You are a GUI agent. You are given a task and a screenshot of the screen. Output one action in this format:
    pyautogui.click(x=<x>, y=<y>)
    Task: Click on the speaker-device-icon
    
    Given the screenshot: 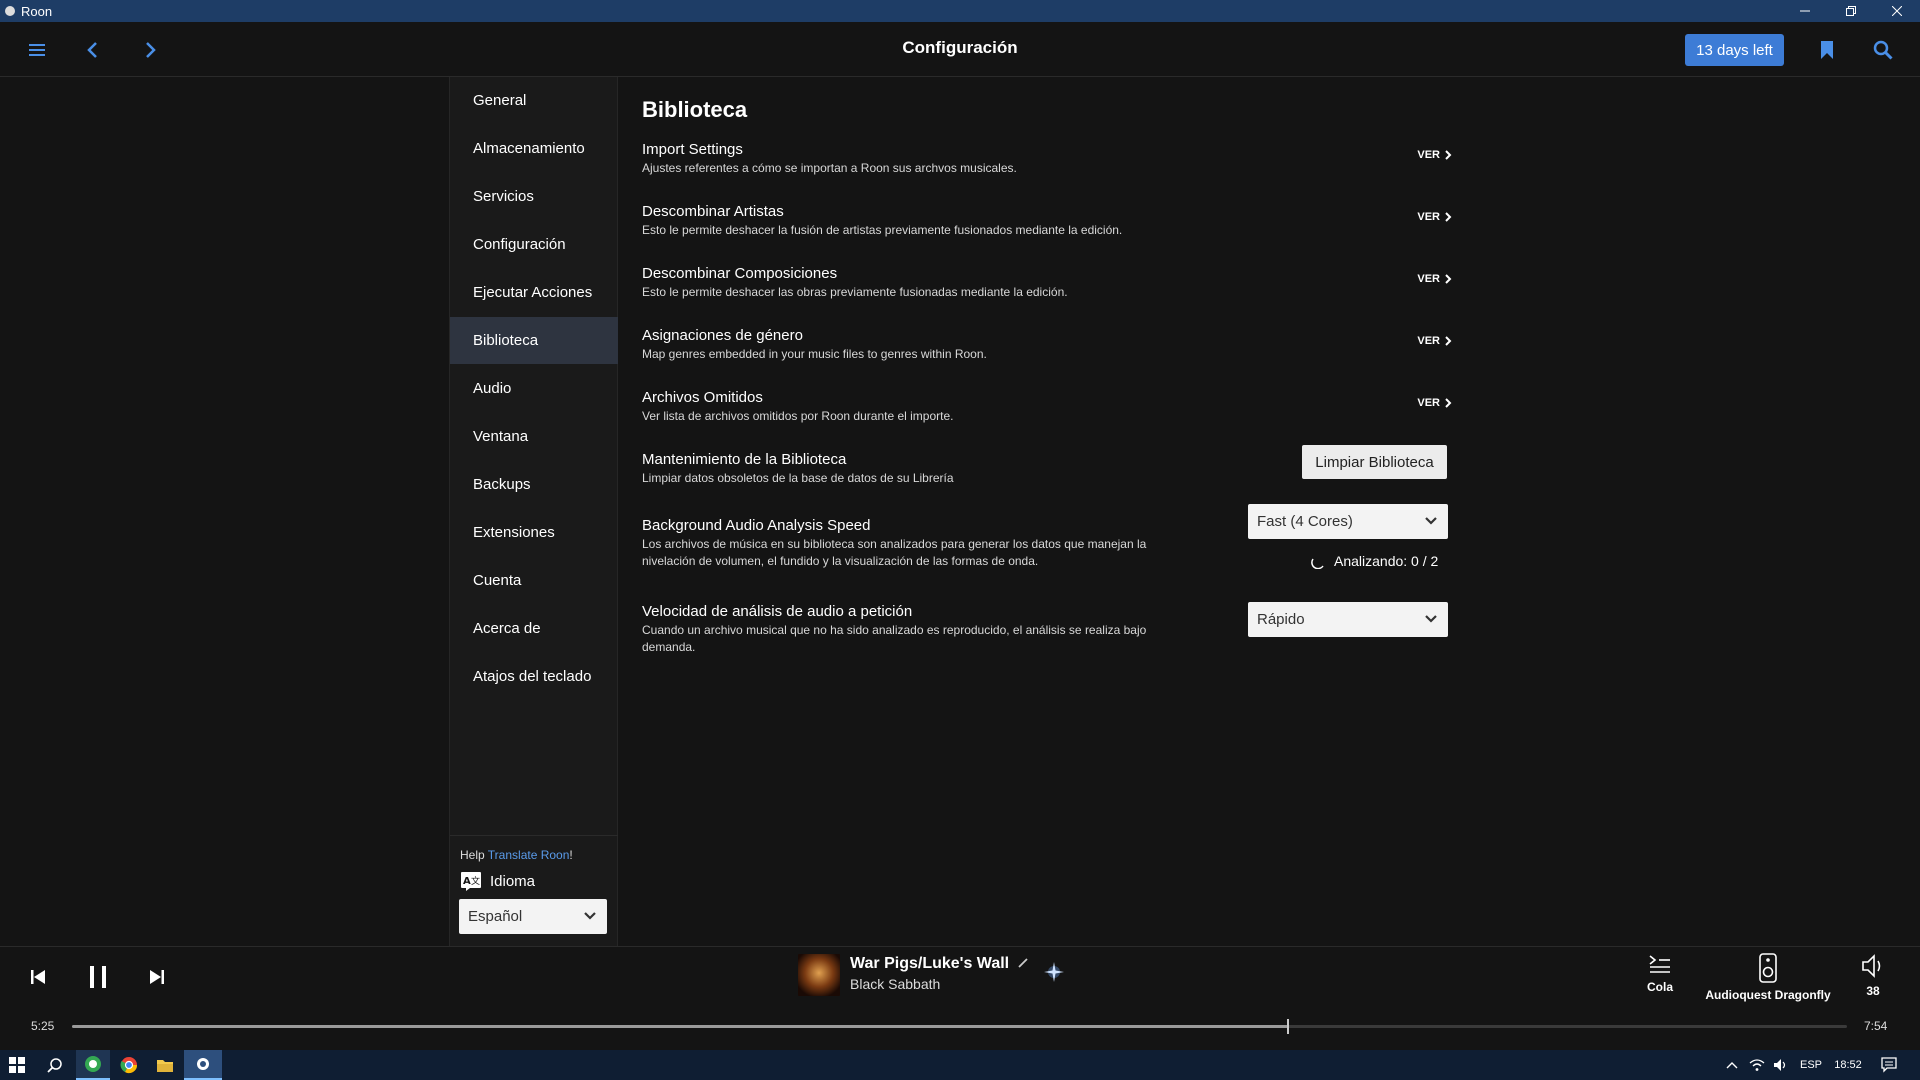 What is the action you would take?
    pyautogui.click(x=1768, y=968)
    